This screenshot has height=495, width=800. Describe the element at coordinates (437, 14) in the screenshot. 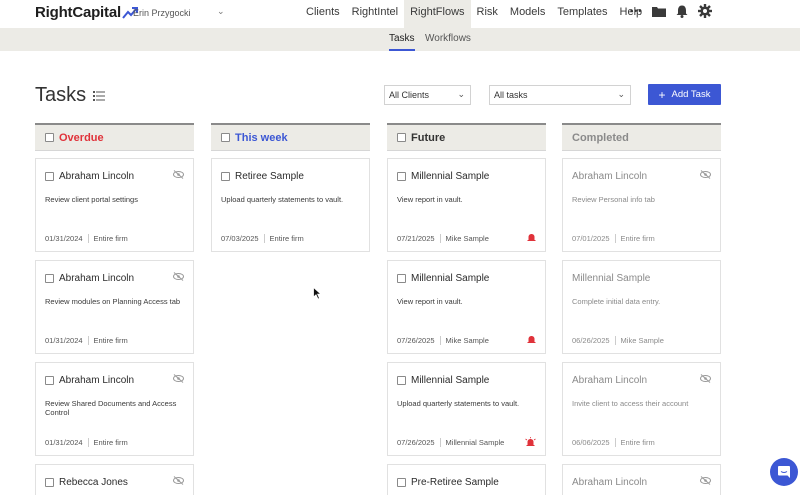

I see `nav-rightflows: RightFlows` at that location.